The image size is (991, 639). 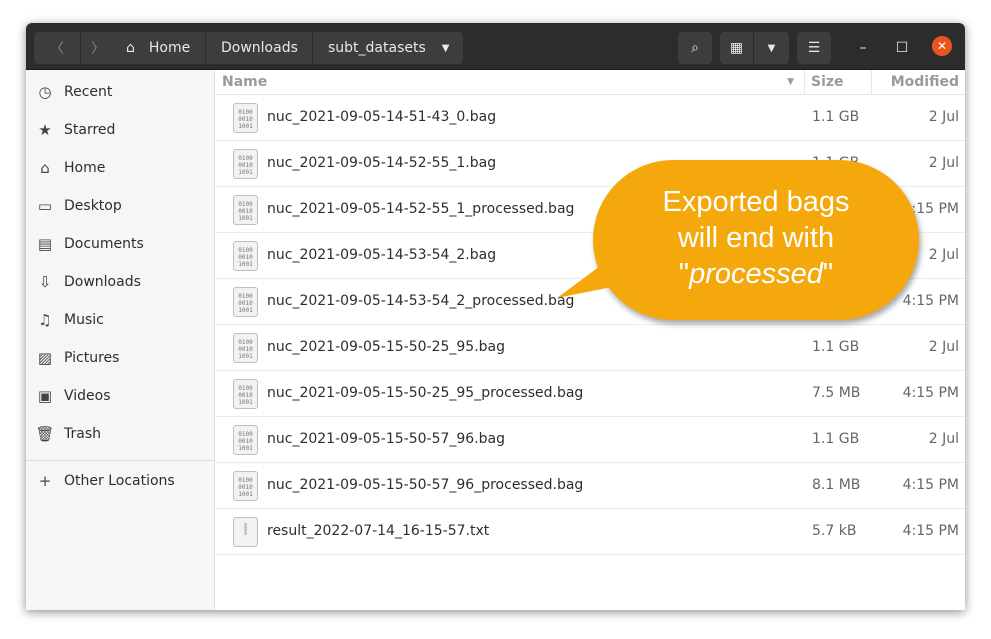 What do you see at coordinates (120, 481) in the screenshot?
I see `sidebar-item-other-locations: + Other Locations` at bounding box center [120, 481].